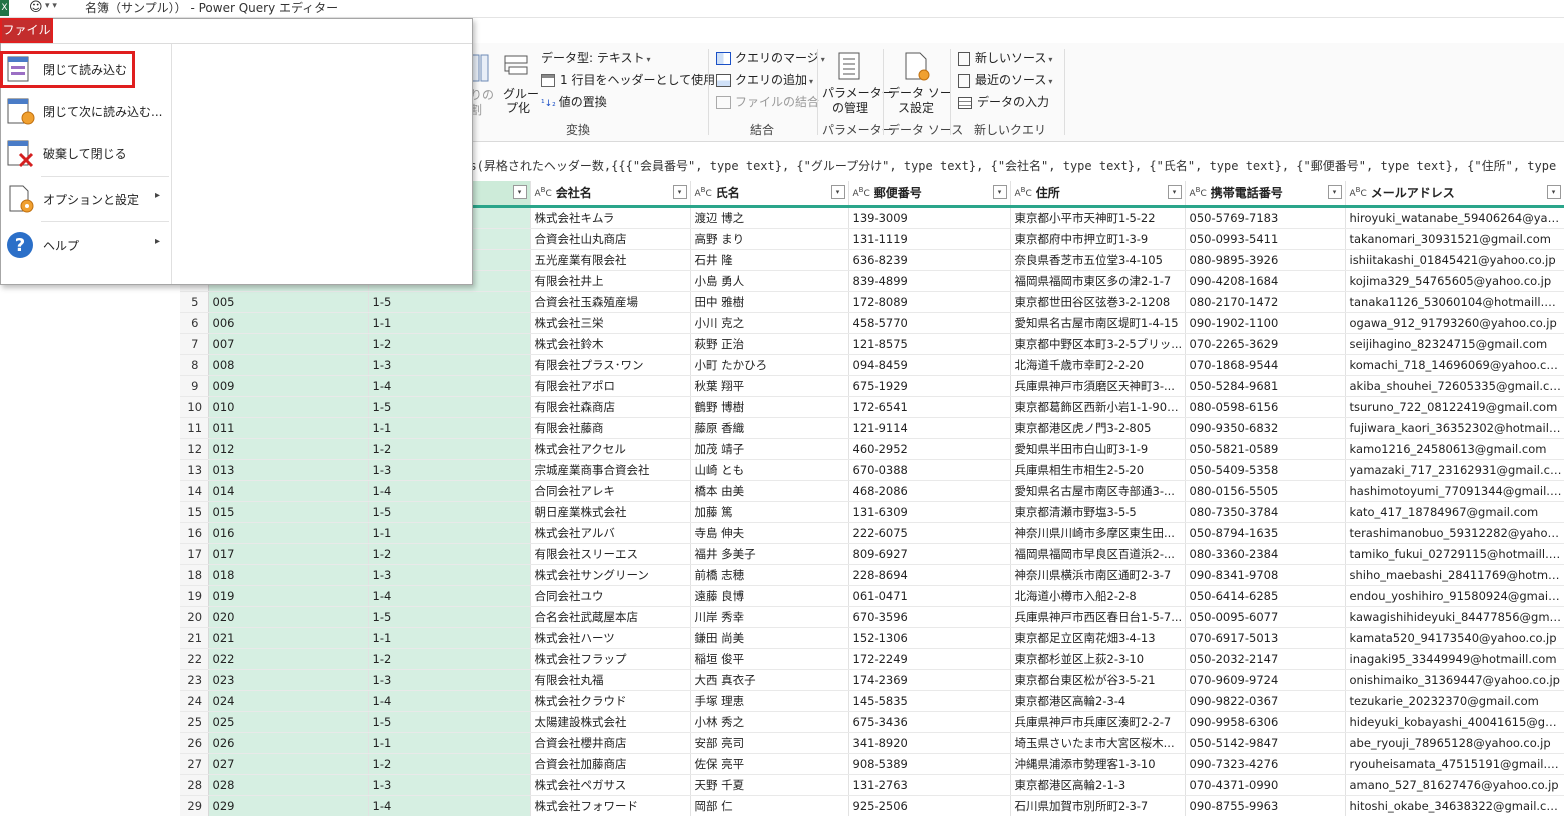 The width and height of the screenshot is (1564, 816). I want to click on row-number: 25, so click(194, 722).